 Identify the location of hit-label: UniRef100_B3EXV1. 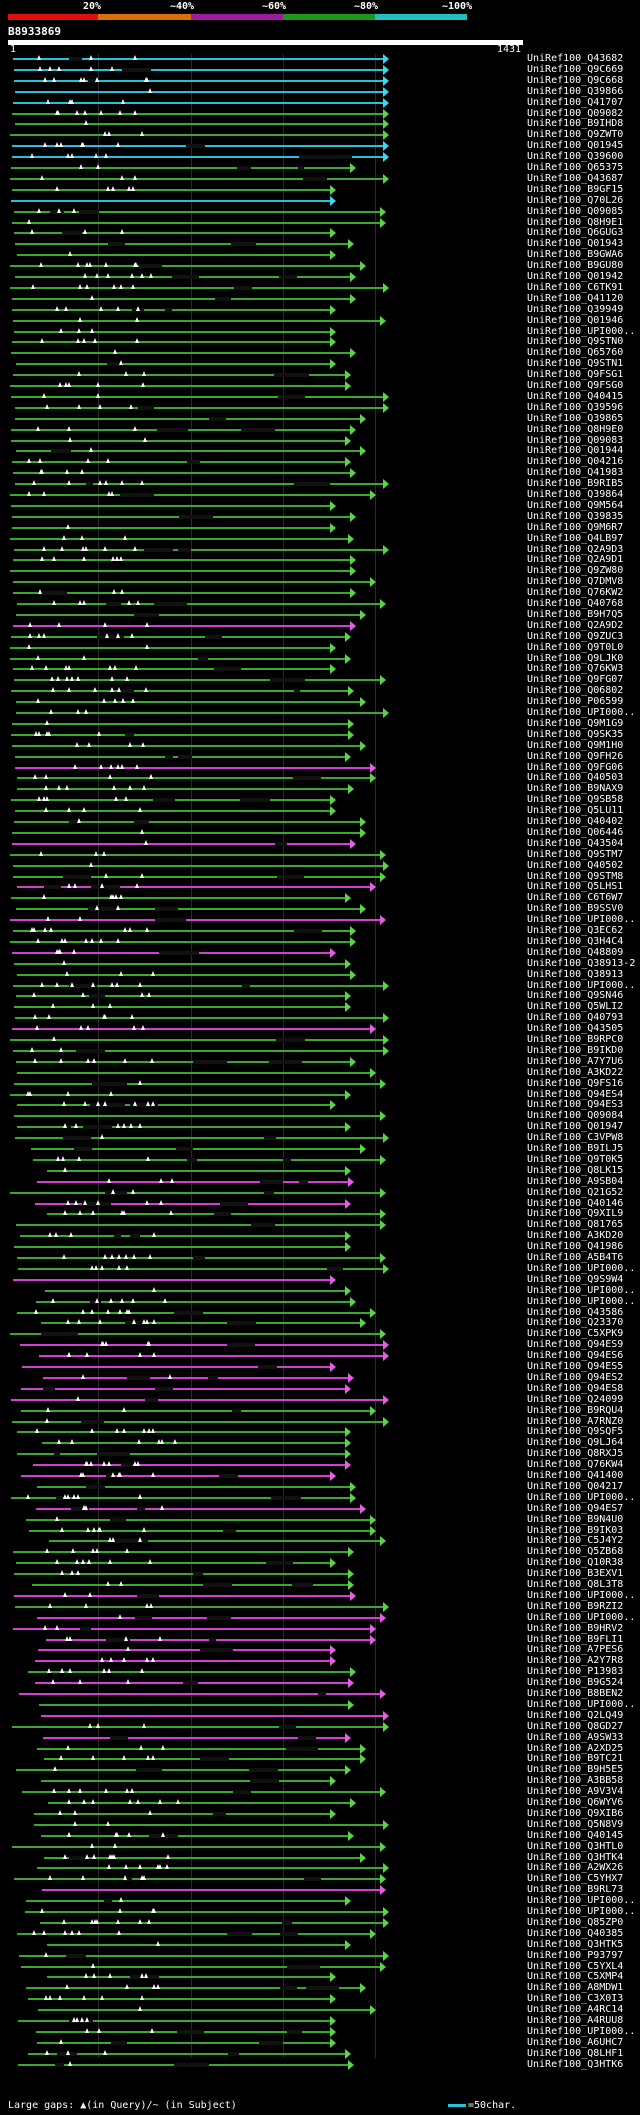
(575, 1573).